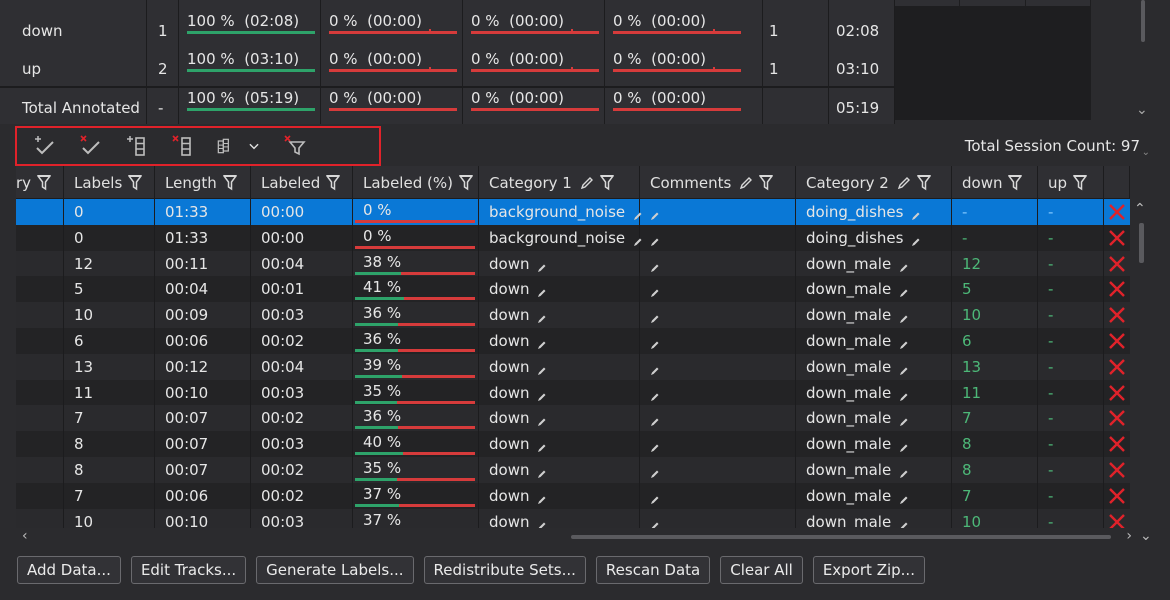 The image size is (1170, 600). What do you see at coordinates (874, 182) in the screenshot?
I see `column-header-category2: Category 2` at bounding box center [874, 182].